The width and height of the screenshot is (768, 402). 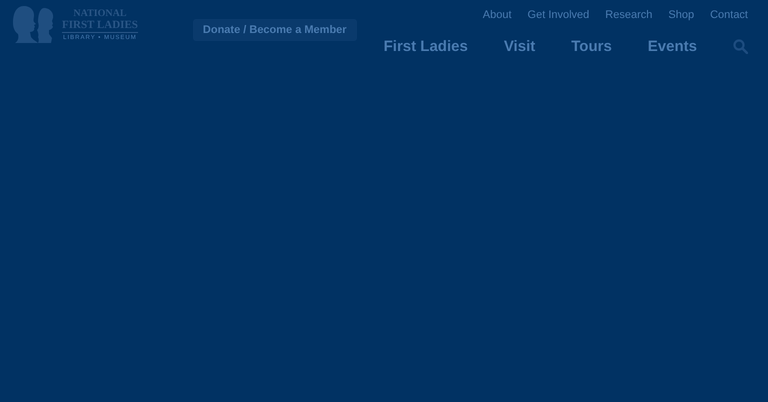 What do you see at coordinates (681, 15) in the screenshot?
I see `nav-link: Shop` at bounding box center [681, 15].